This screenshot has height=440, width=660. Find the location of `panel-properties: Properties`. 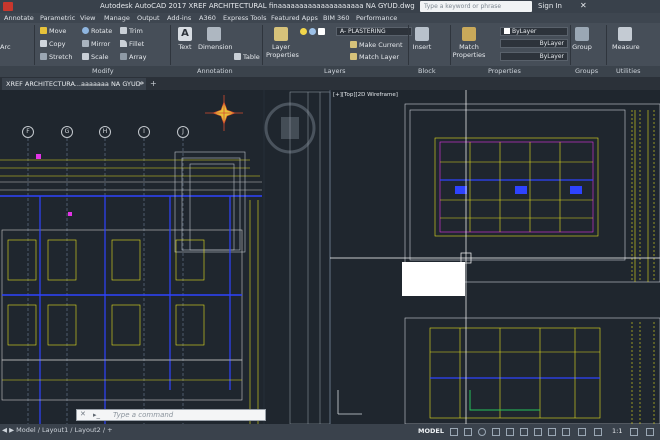

panel-properties: Properties is located at coordinates (504, 71).